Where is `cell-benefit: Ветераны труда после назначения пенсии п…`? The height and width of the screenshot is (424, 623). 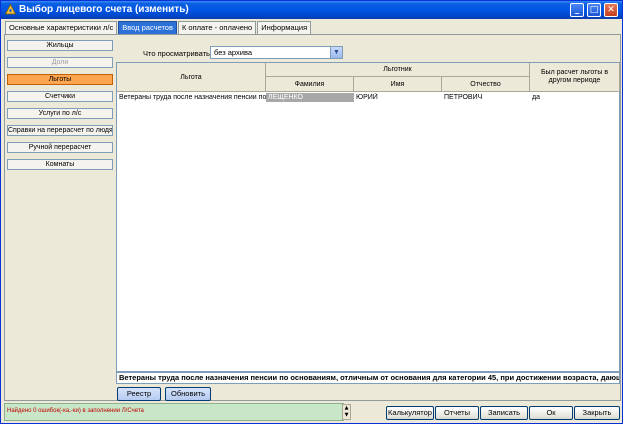
cell-benefit: Ветераны труда после назначения пенсии п… is located at coordinates (191, 97).